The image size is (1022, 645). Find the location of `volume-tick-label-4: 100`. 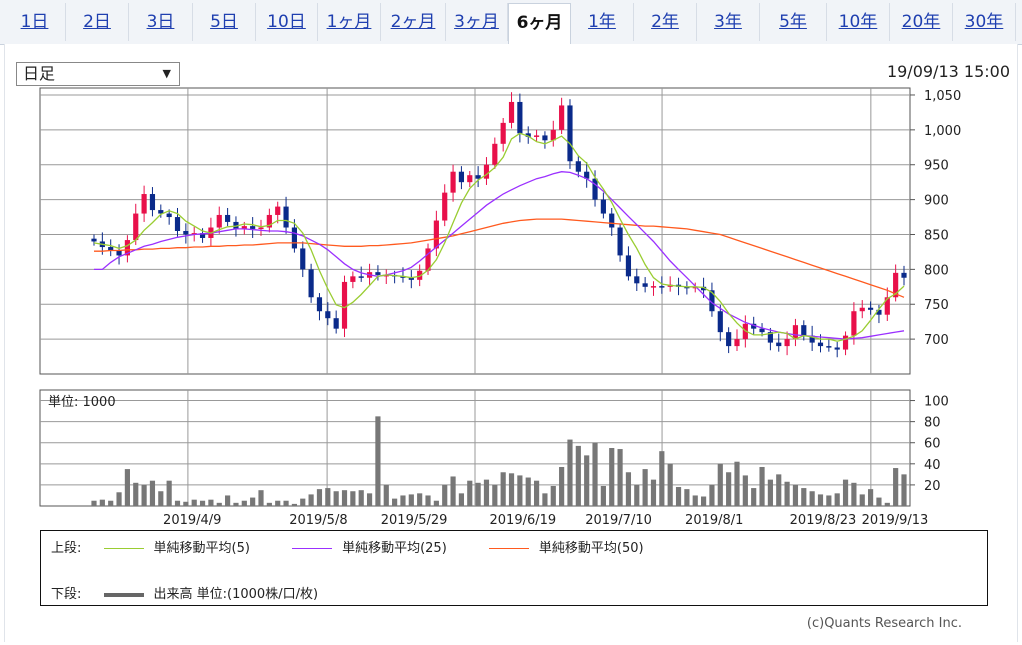

volume-tick-label-4: 100 is located at coordinates (936, 402).